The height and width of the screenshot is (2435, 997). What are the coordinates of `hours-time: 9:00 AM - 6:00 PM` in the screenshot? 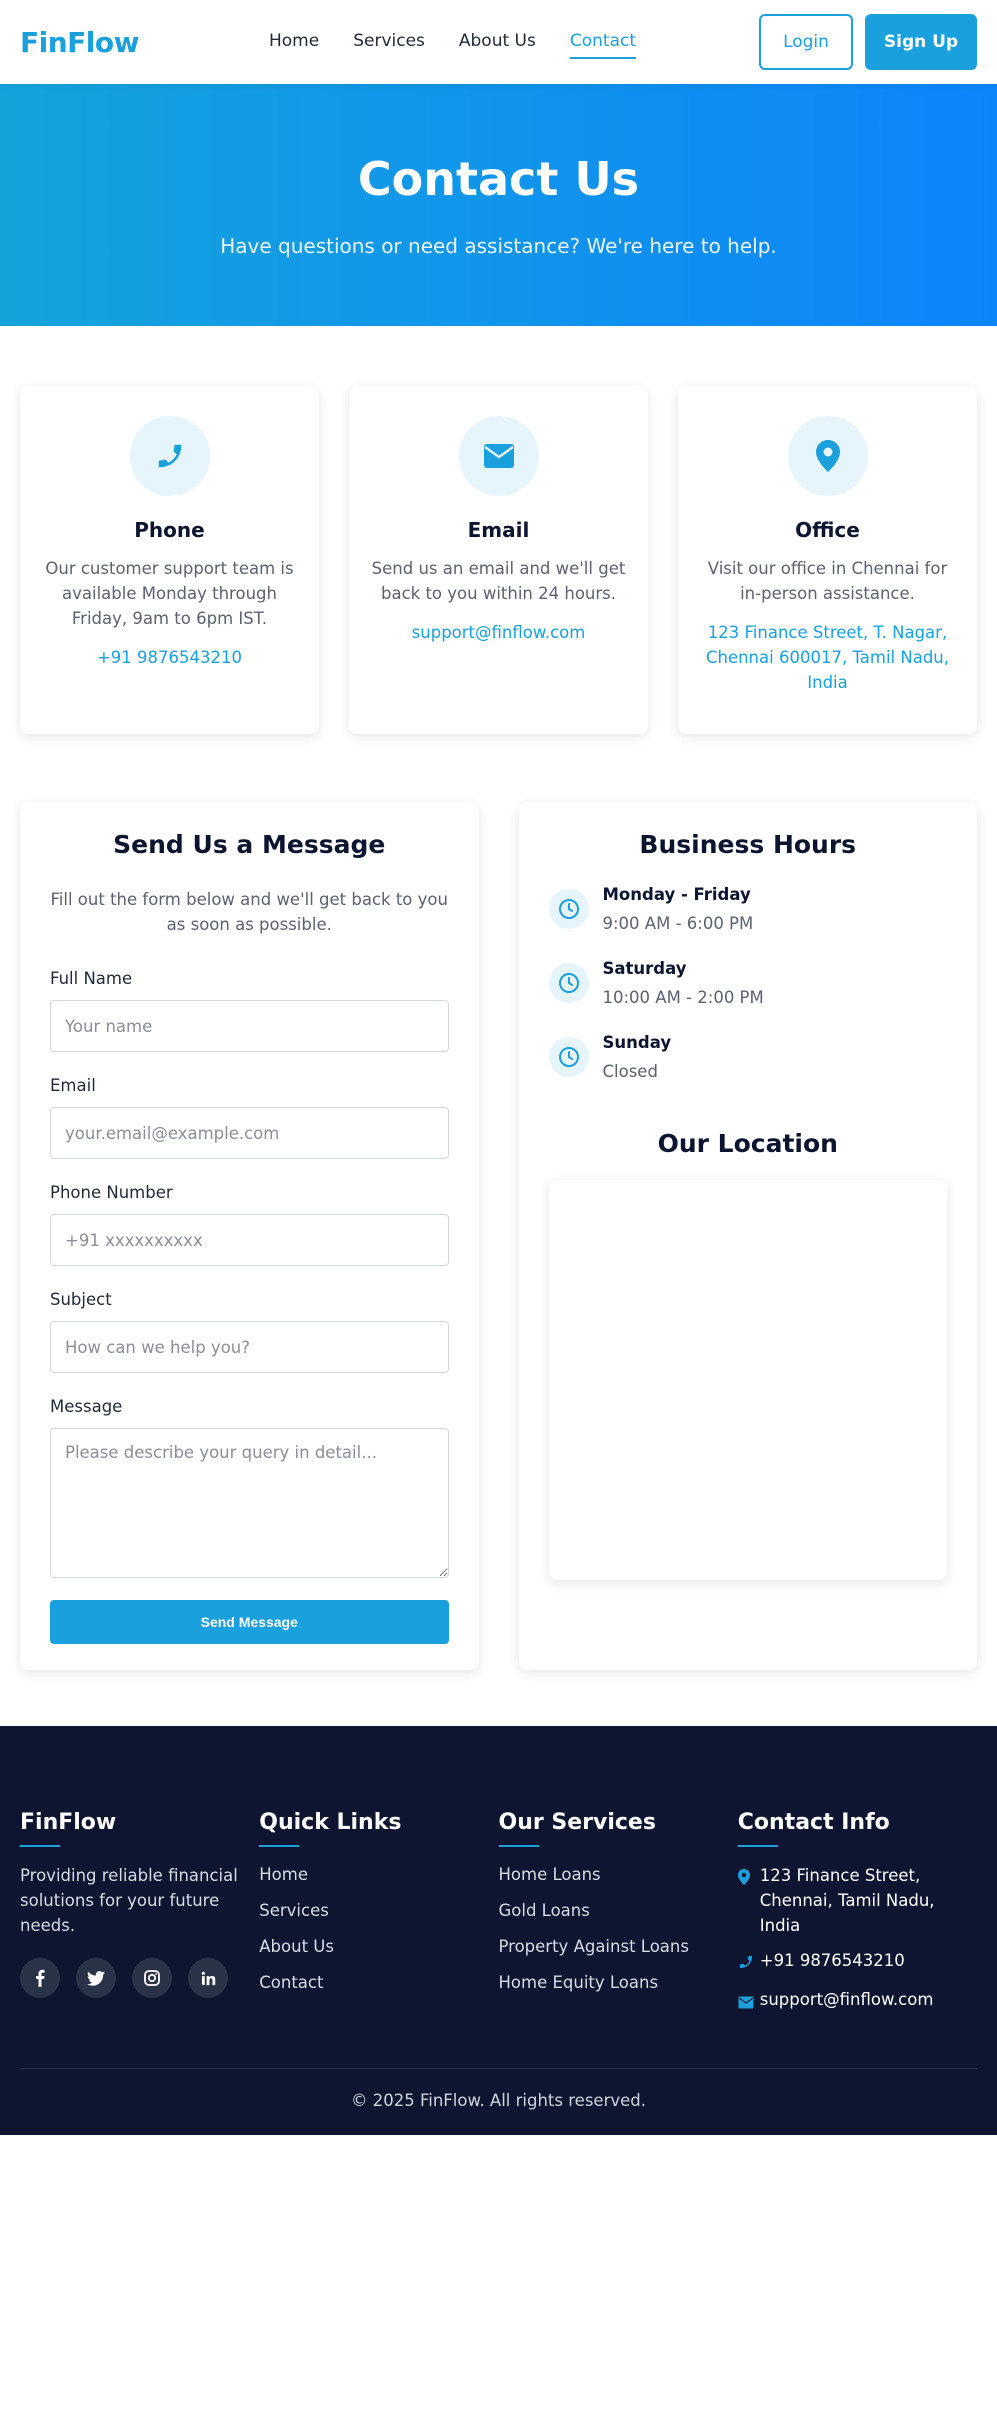 It's located at (678, 923).